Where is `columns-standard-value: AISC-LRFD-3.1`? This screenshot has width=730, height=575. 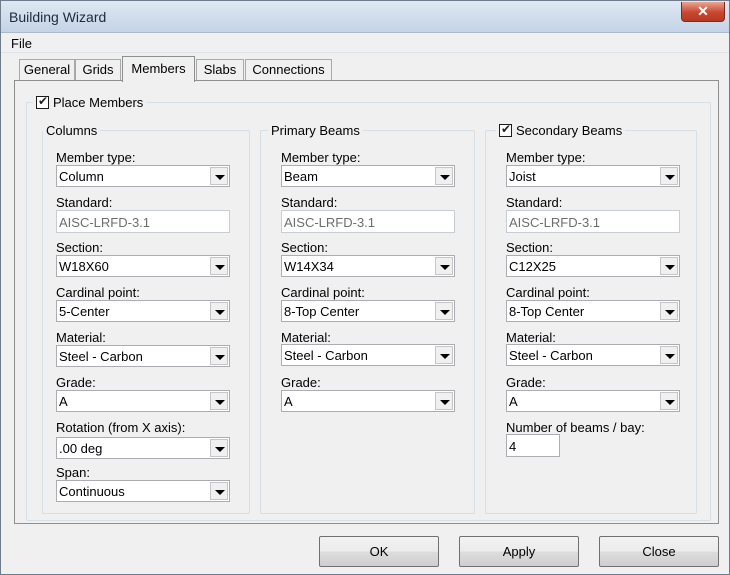
columns-standard-value: AISC-LRFD-3.1 is located at coordinates (105, 222).